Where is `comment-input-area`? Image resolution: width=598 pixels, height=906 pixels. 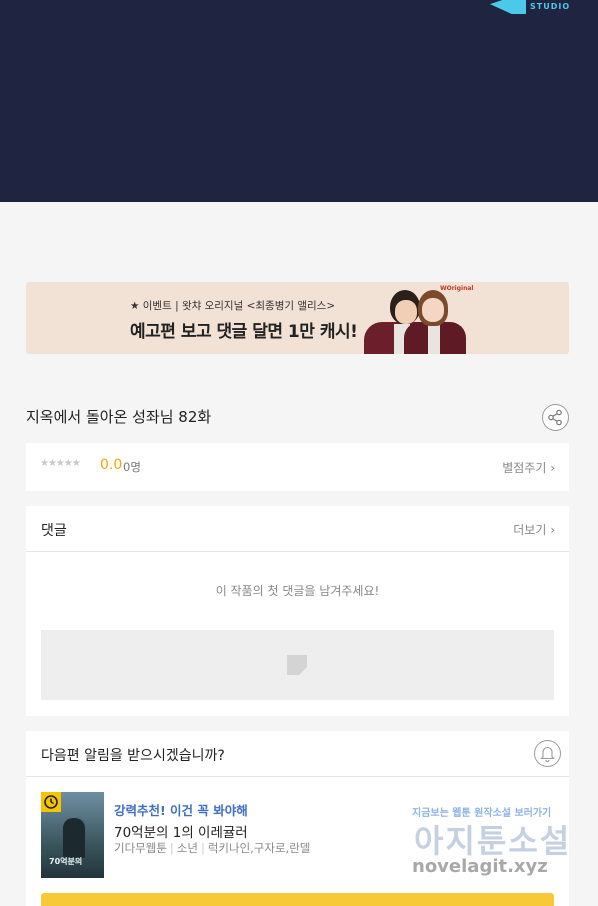 comment-input-area is located at coordinates (297, 665).